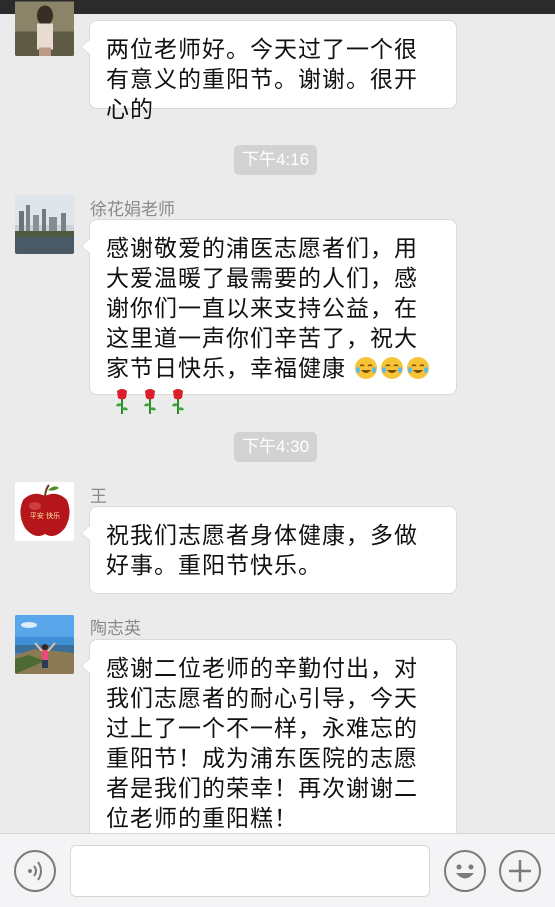 The width and height of the screenshot is (555, 907). I want to click on person-photo-avatar, so click(44, 28).